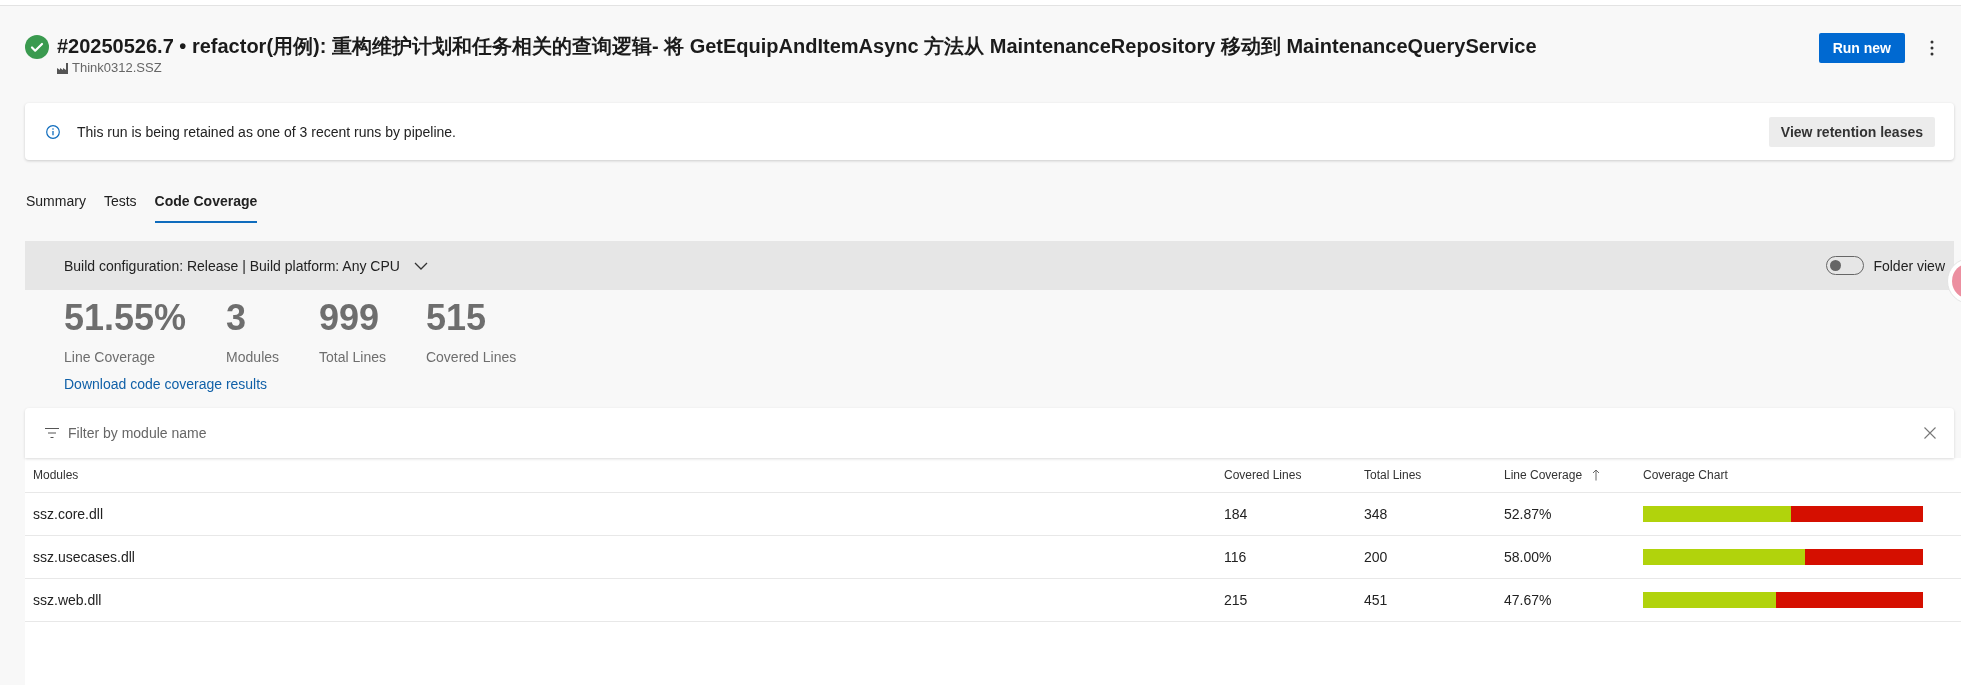 Image resolution: width=1961 pixels, height=685 pixels. I want to click on line-coverage-value: 58.00%, so click(1528, 557).